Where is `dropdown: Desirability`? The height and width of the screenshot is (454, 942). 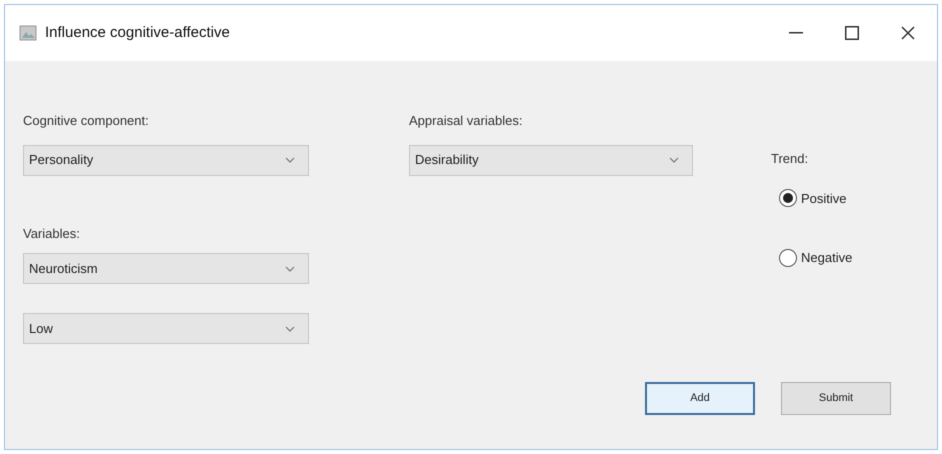 dropdown: Desirability is located at coordinates (551, 160).